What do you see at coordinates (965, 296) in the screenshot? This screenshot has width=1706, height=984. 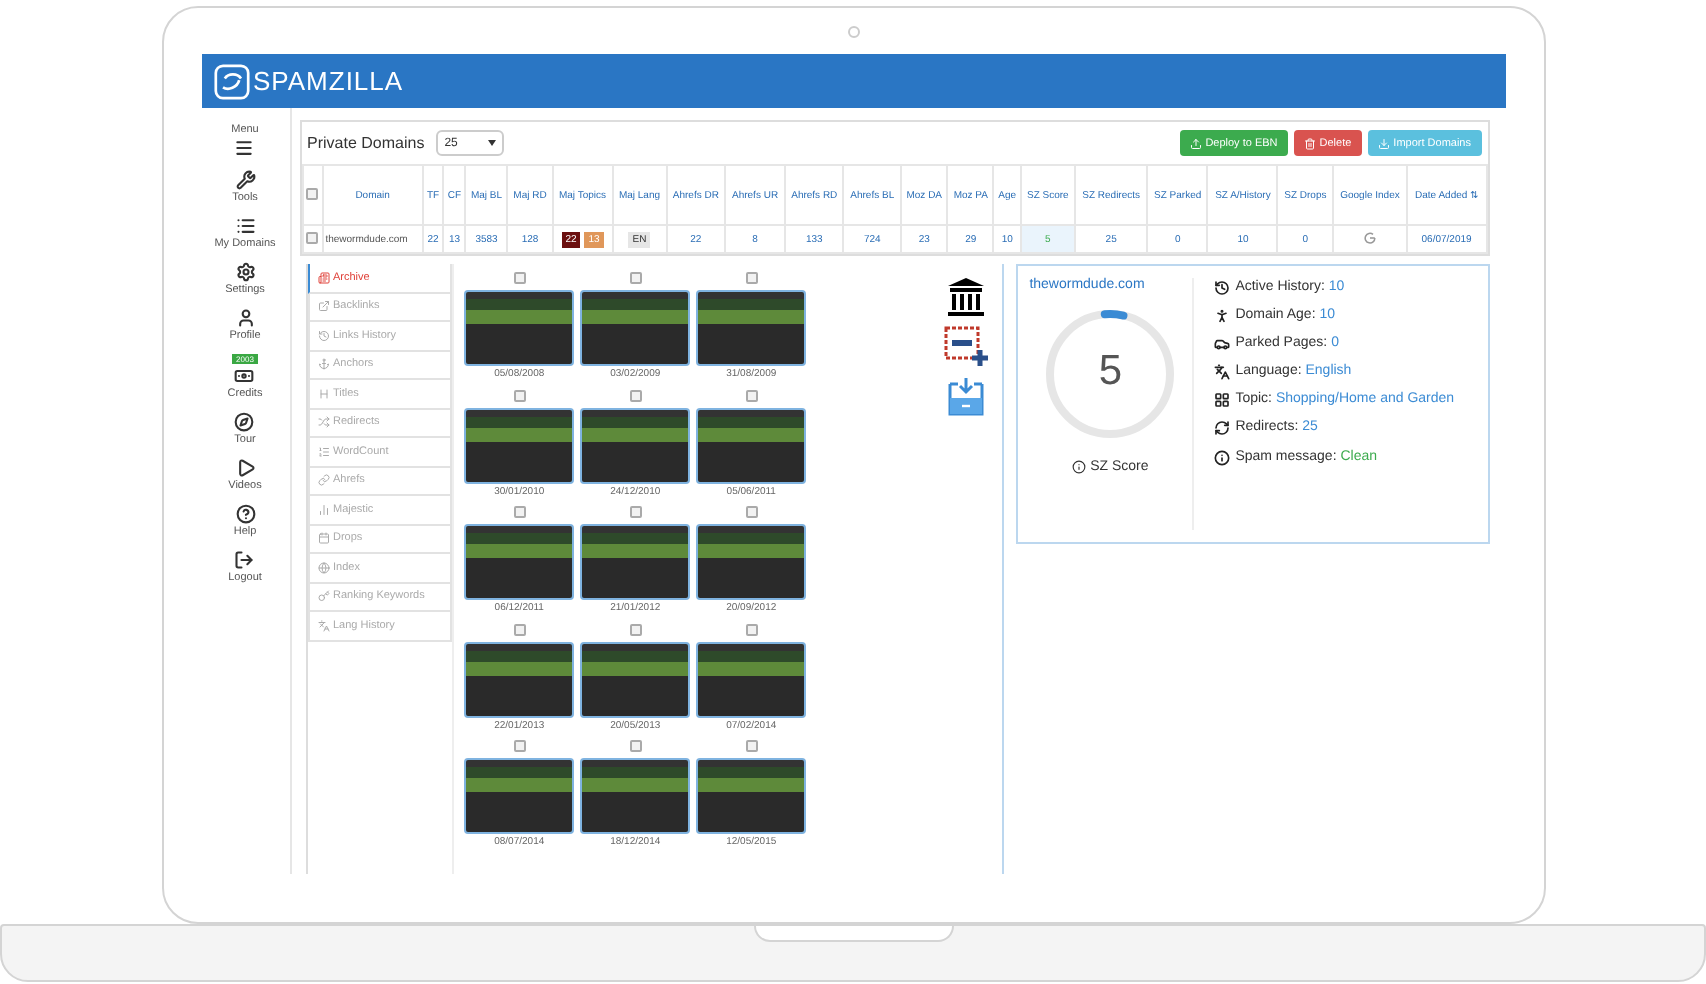 I see `columns-icon` at bounding box center [965, 296].